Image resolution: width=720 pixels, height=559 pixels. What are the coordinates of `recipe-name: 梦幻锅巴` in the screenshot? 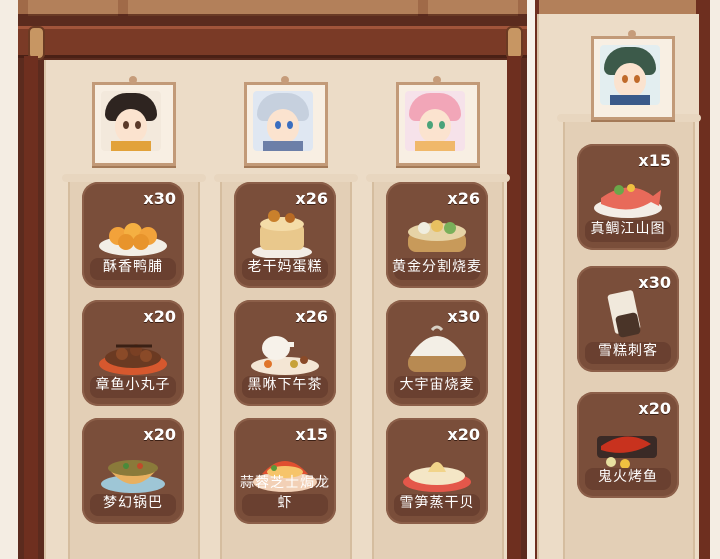 It's located at (133, 503).